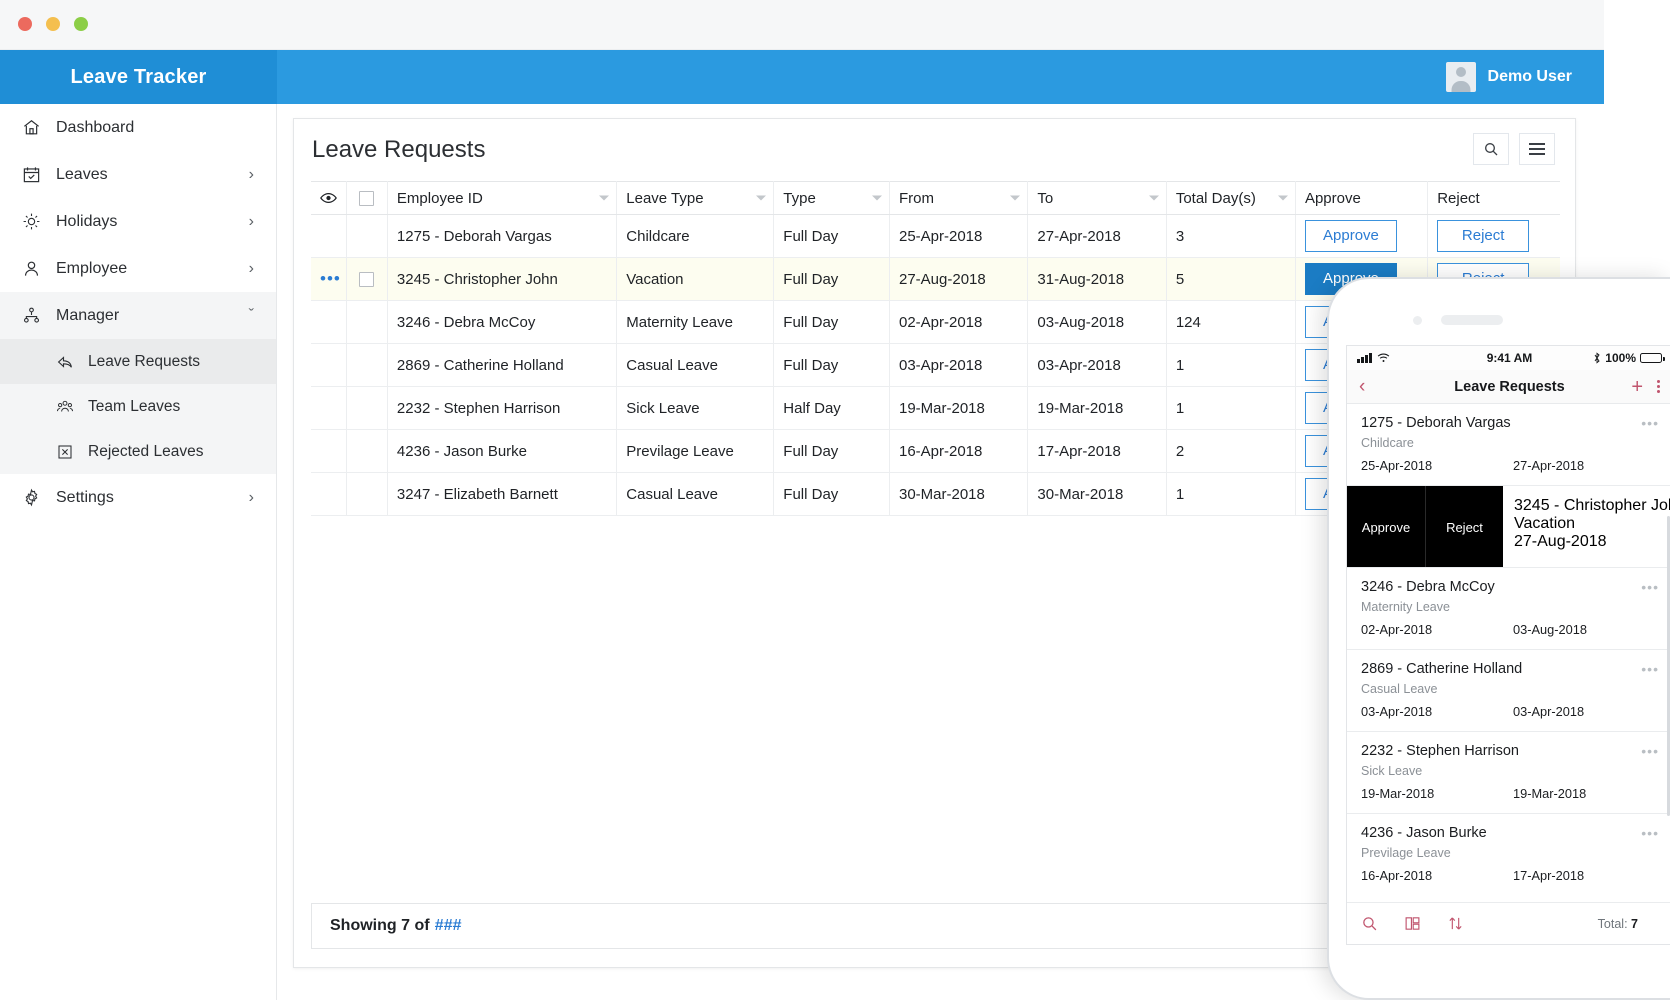 The height and width of the screenshot is (1000, 1670). What do you see at coordinates (831, 236) in the screenshot?
I see `cell-type: Full Day` at bounding box center [831, 236].